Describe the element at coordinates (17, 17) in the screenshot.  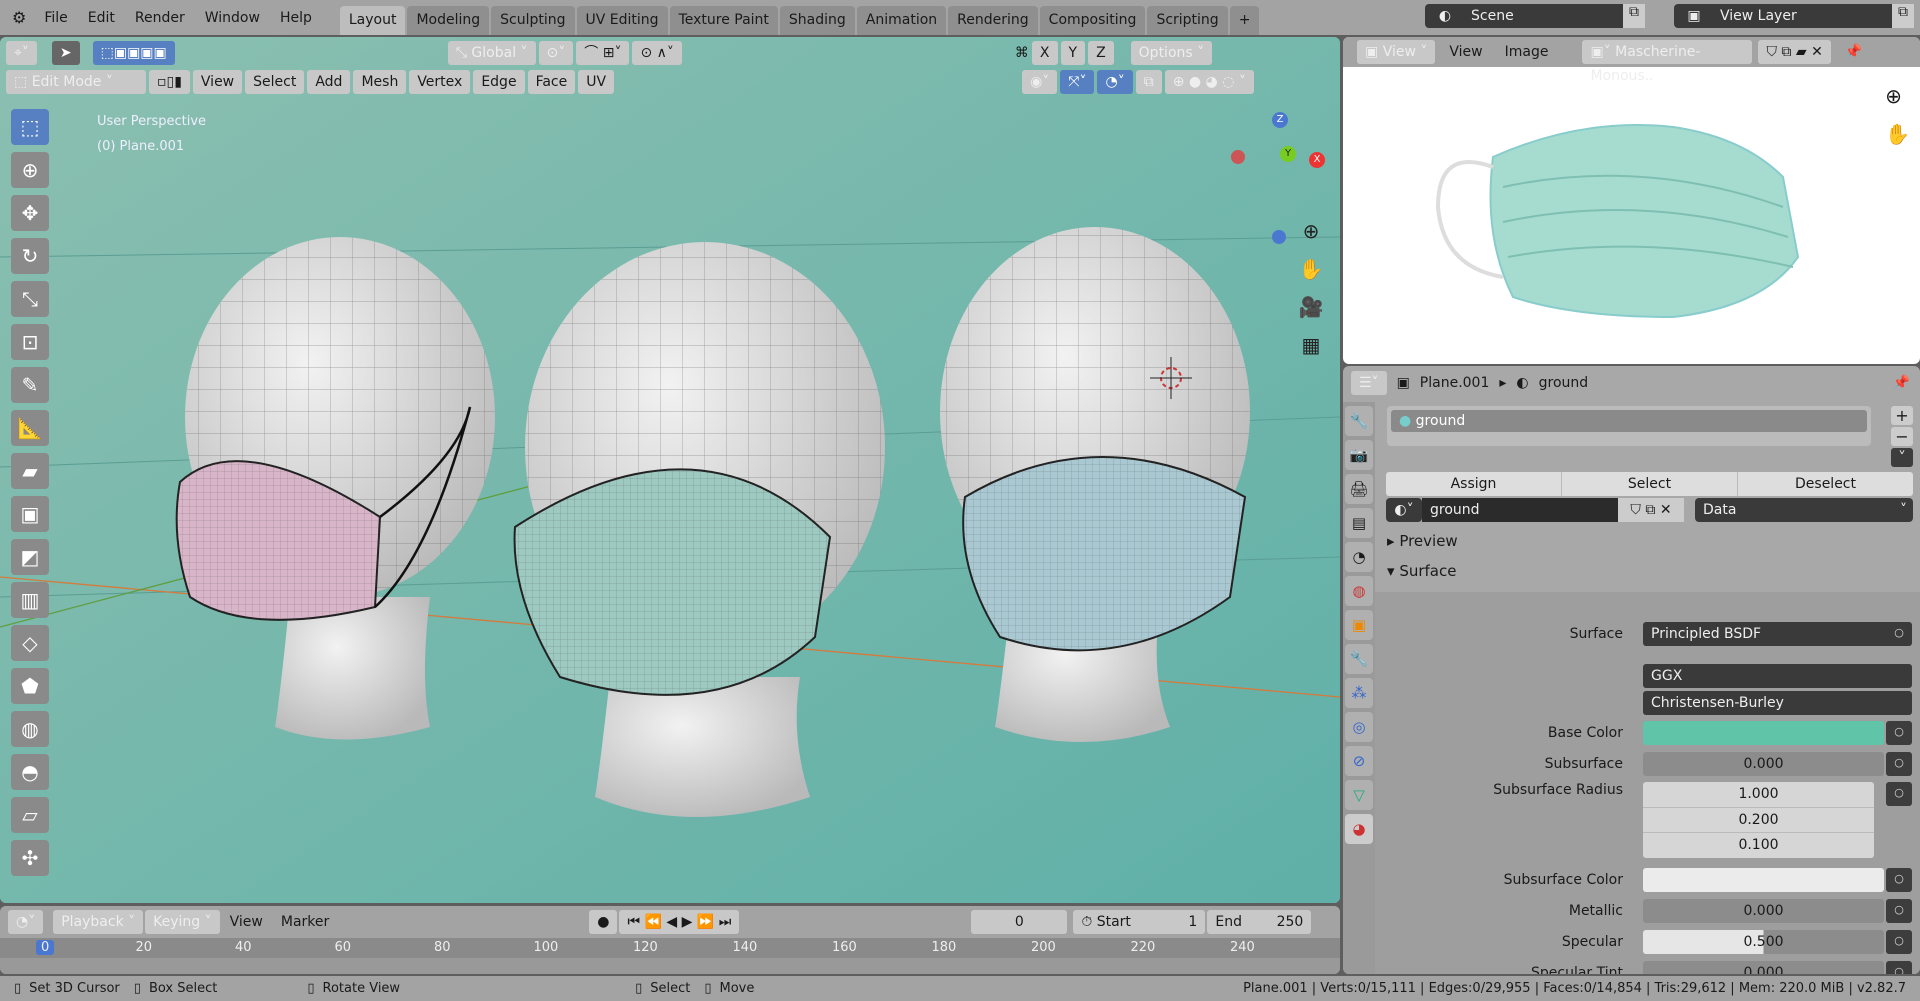
I see `blender-logo-icon: ⚙` at that location.